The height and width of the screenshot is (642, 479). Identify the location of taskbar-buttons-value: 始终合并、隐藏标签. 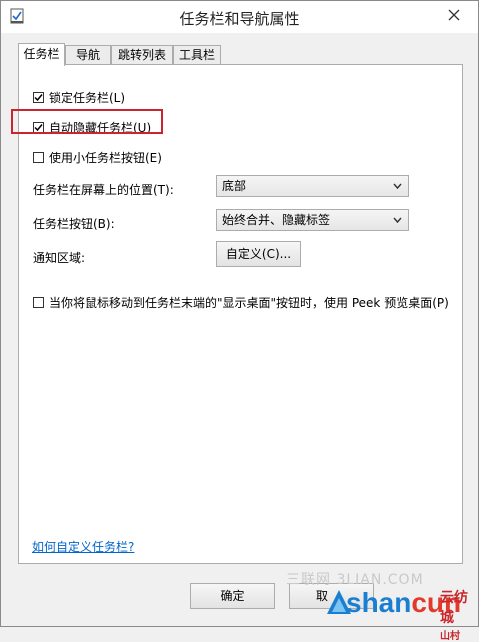
(276, 220).